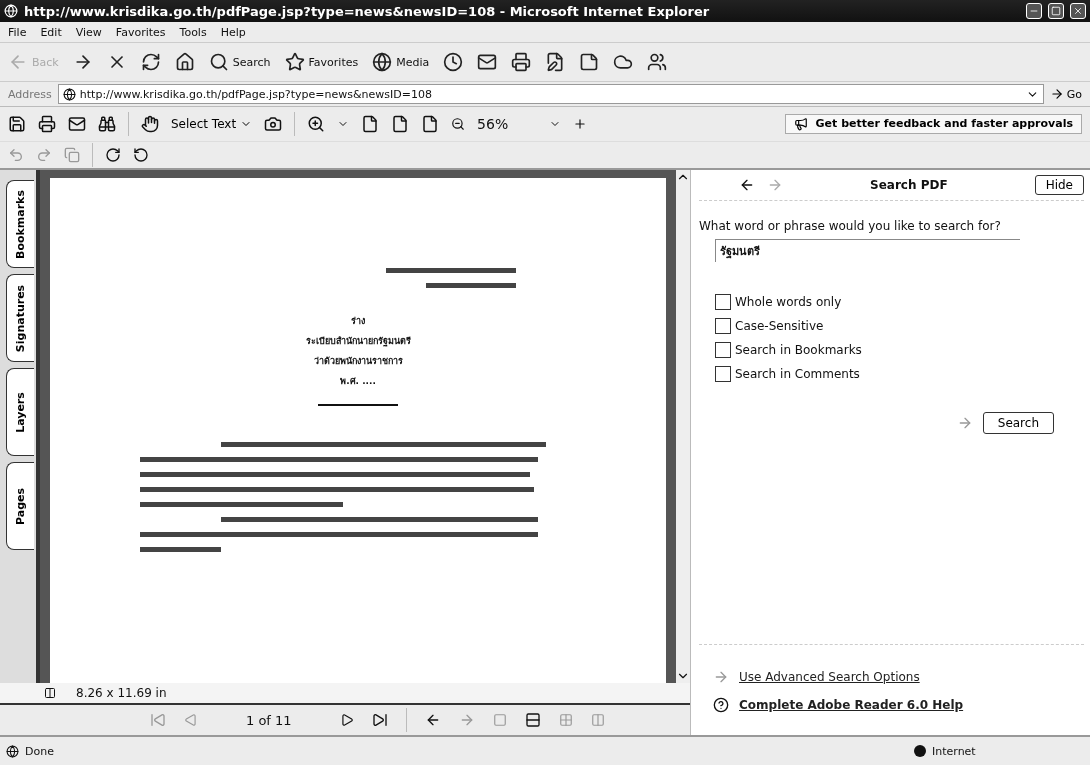 The image size is (1090, 765). I want to click on history-button, so click(453, 62).